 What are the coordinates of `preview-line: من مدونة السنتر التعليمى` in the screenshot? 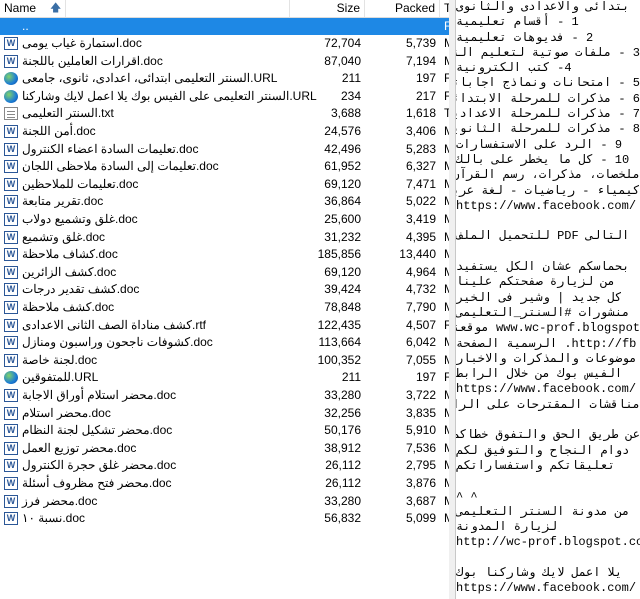 It's located at (543, 511).